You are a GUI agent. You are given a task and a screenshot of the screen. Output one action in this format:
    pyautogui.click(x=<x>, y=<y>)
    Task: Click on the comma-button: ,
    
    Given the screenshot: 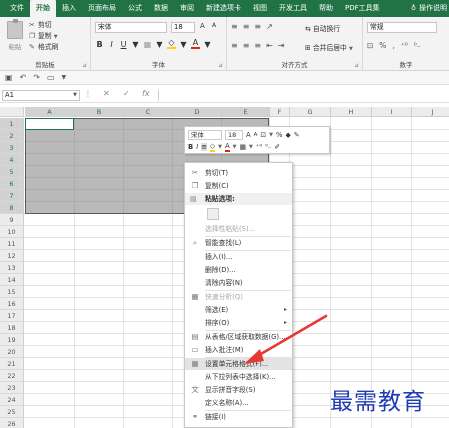 What is the action you would take?
    pyautogui.click(x=393, y=45)
    